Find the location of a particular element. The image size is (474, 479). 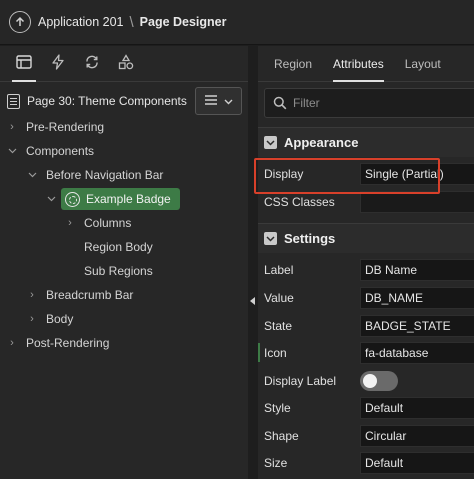

prop-shape: Shape Circular is located at coordinates (366, 435).